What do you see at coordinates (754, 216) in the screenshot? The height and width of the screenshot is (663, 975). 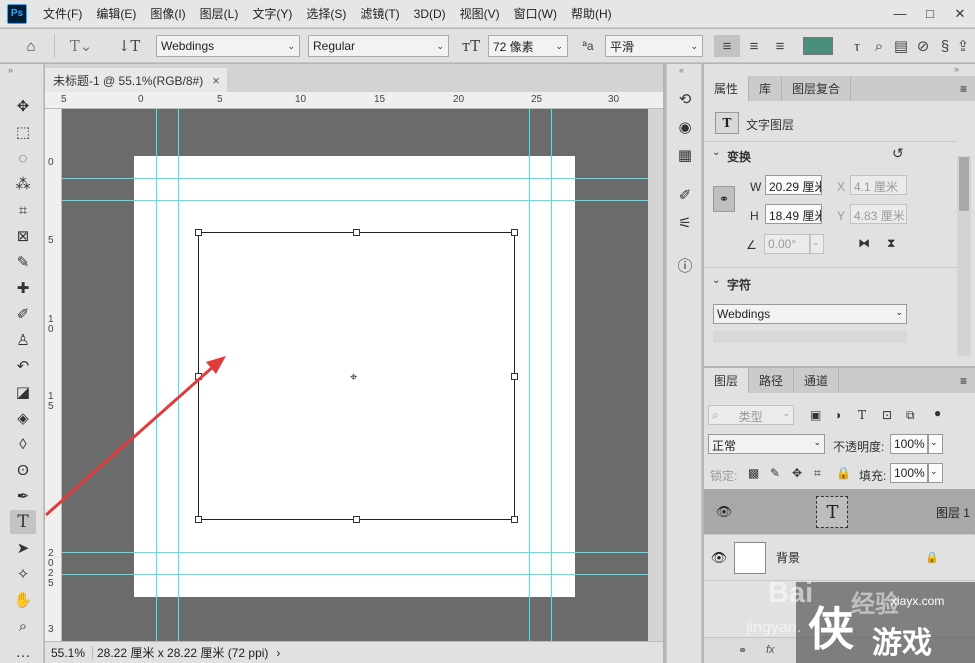 I see `height-label: H` at bounding box center [754, 216].